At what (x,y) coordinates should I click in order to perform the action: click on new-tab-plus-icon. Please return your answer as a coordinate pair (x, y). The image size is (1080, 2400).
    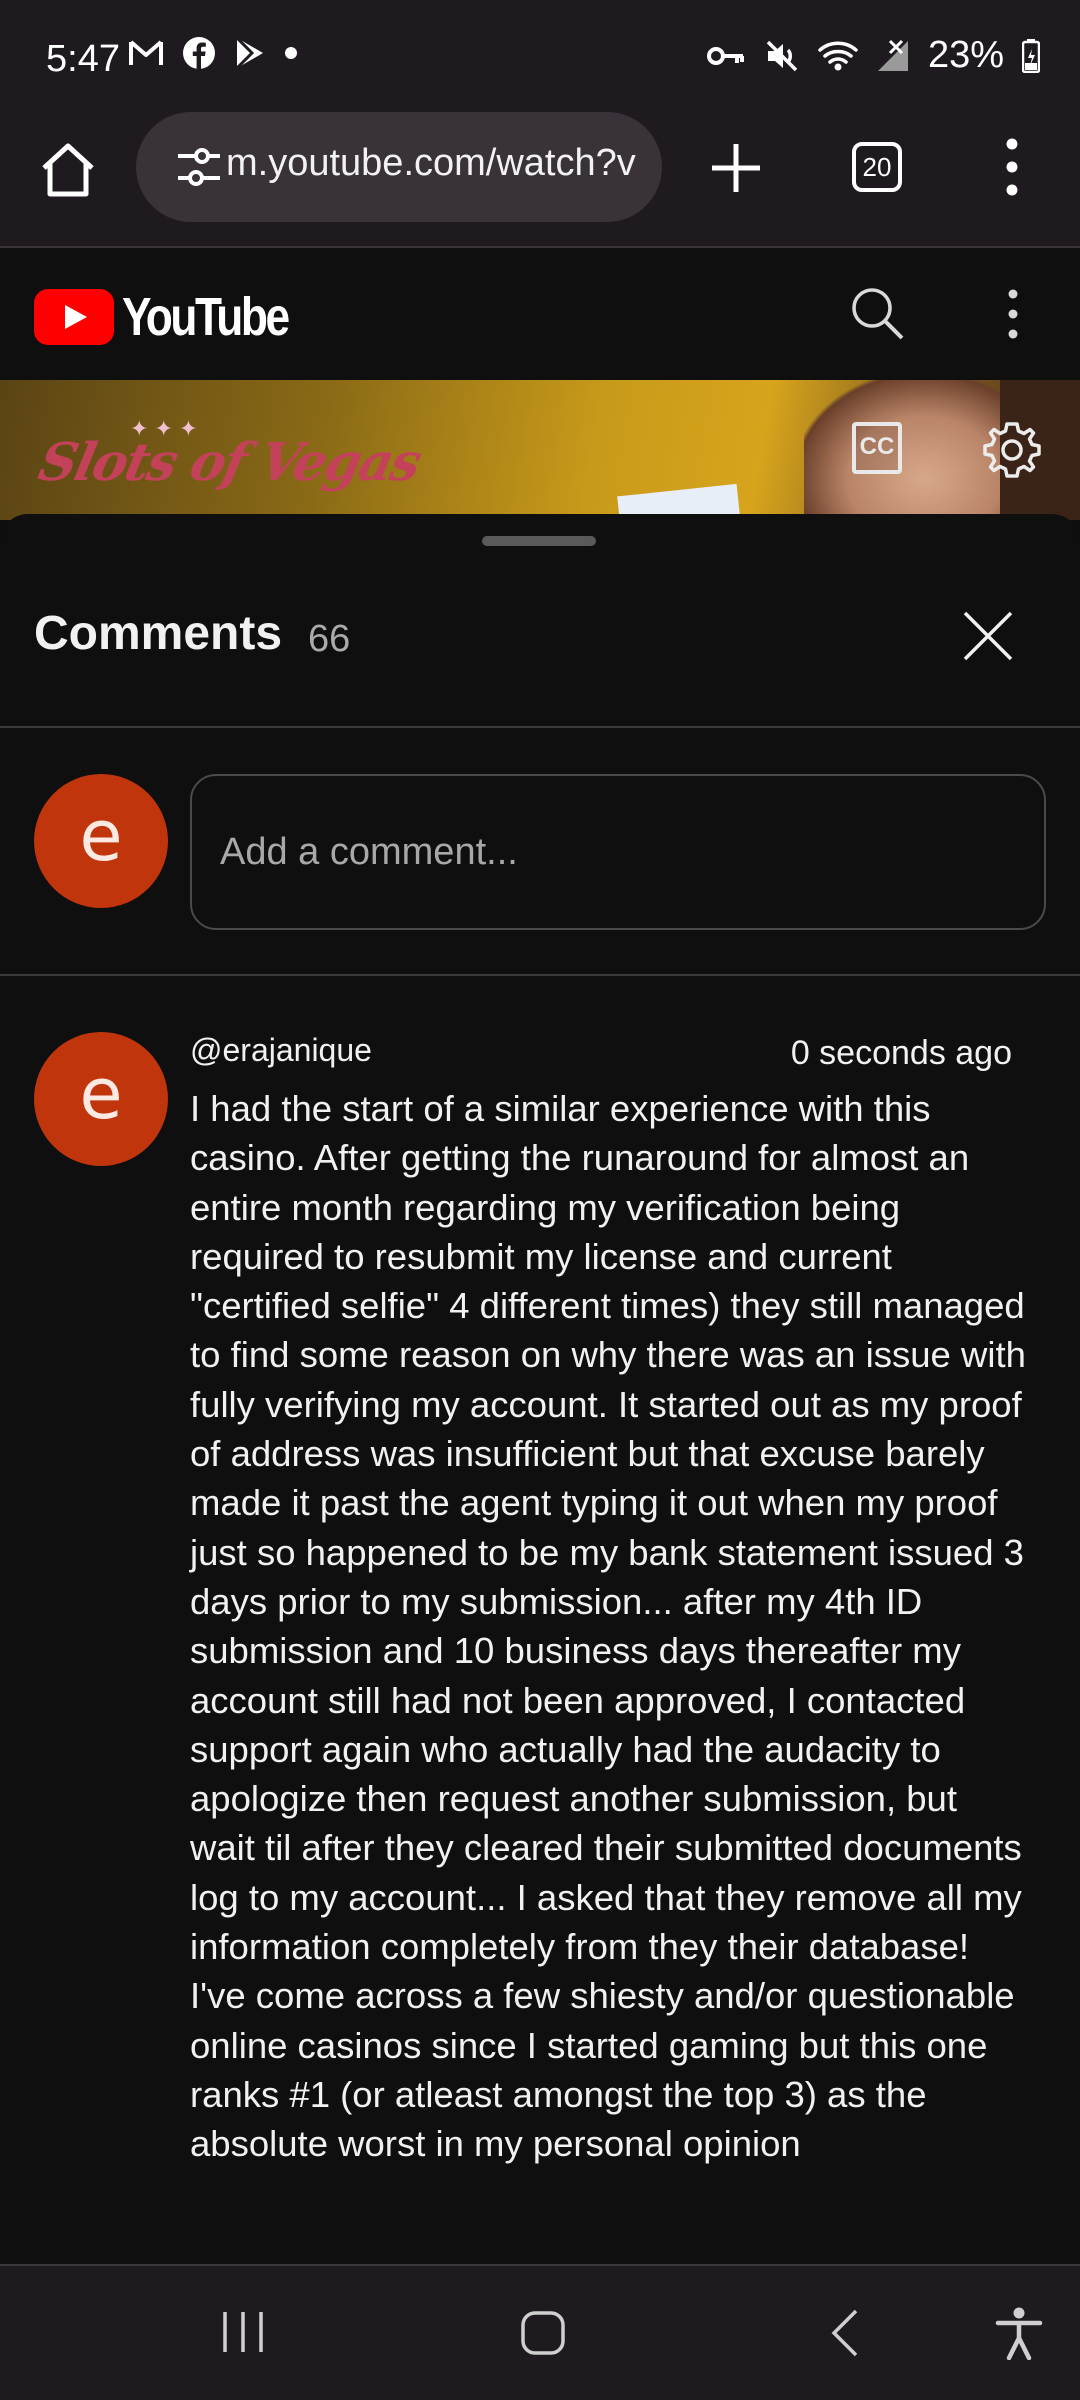
    Looking at the image, I should click on (736, 168).